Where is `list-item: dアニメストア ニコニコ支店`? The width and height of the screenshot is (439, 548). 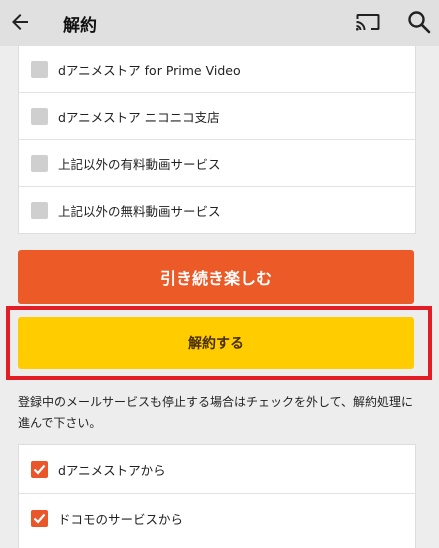 list-item: dアニメストア ニコニコ支店 is located at coordinates (217, 116).